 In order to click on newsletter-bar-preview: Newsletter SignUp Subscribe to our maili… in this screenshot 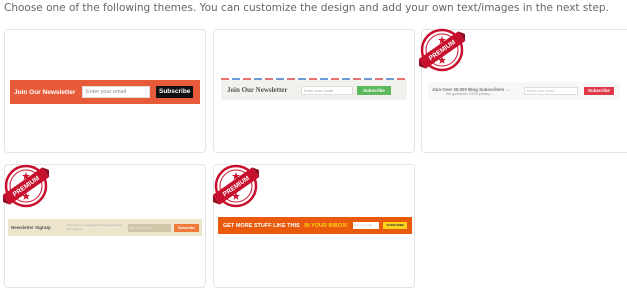, I will do `click(105, 227)`.